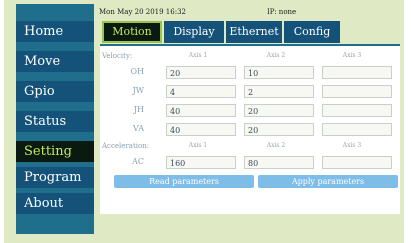  I want to click on sidebar-item-about: About, so click(55, 203).